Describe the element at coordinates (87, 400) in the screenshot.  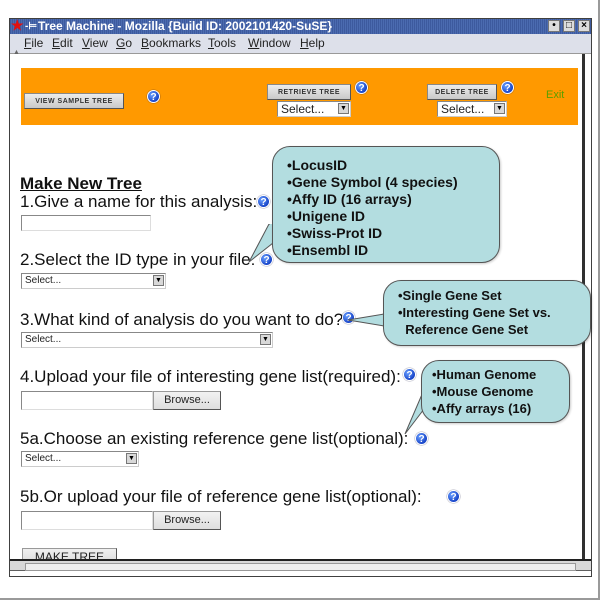
I see `interesting-gene-file-input` at that location.